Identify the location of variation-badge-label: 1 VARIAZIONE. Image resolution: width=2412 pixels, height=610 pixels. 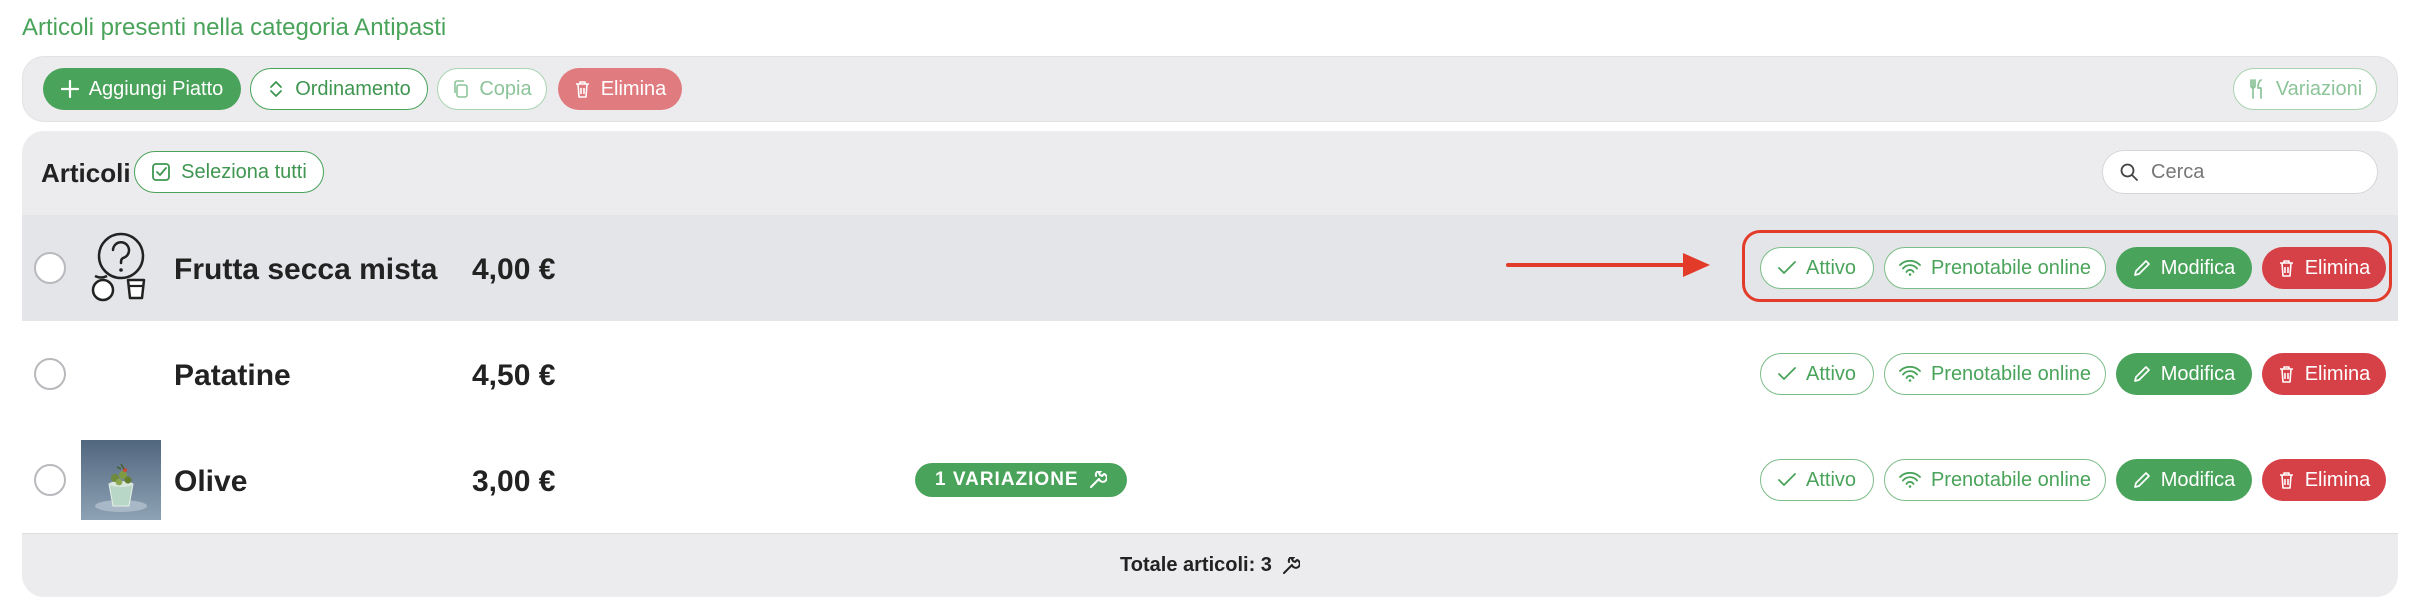
(1007, 479).